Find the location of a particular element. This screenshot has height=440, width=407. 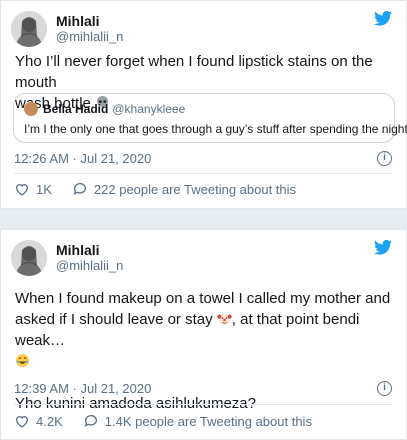

tweet-text-line is located at coordinates (207, 361).